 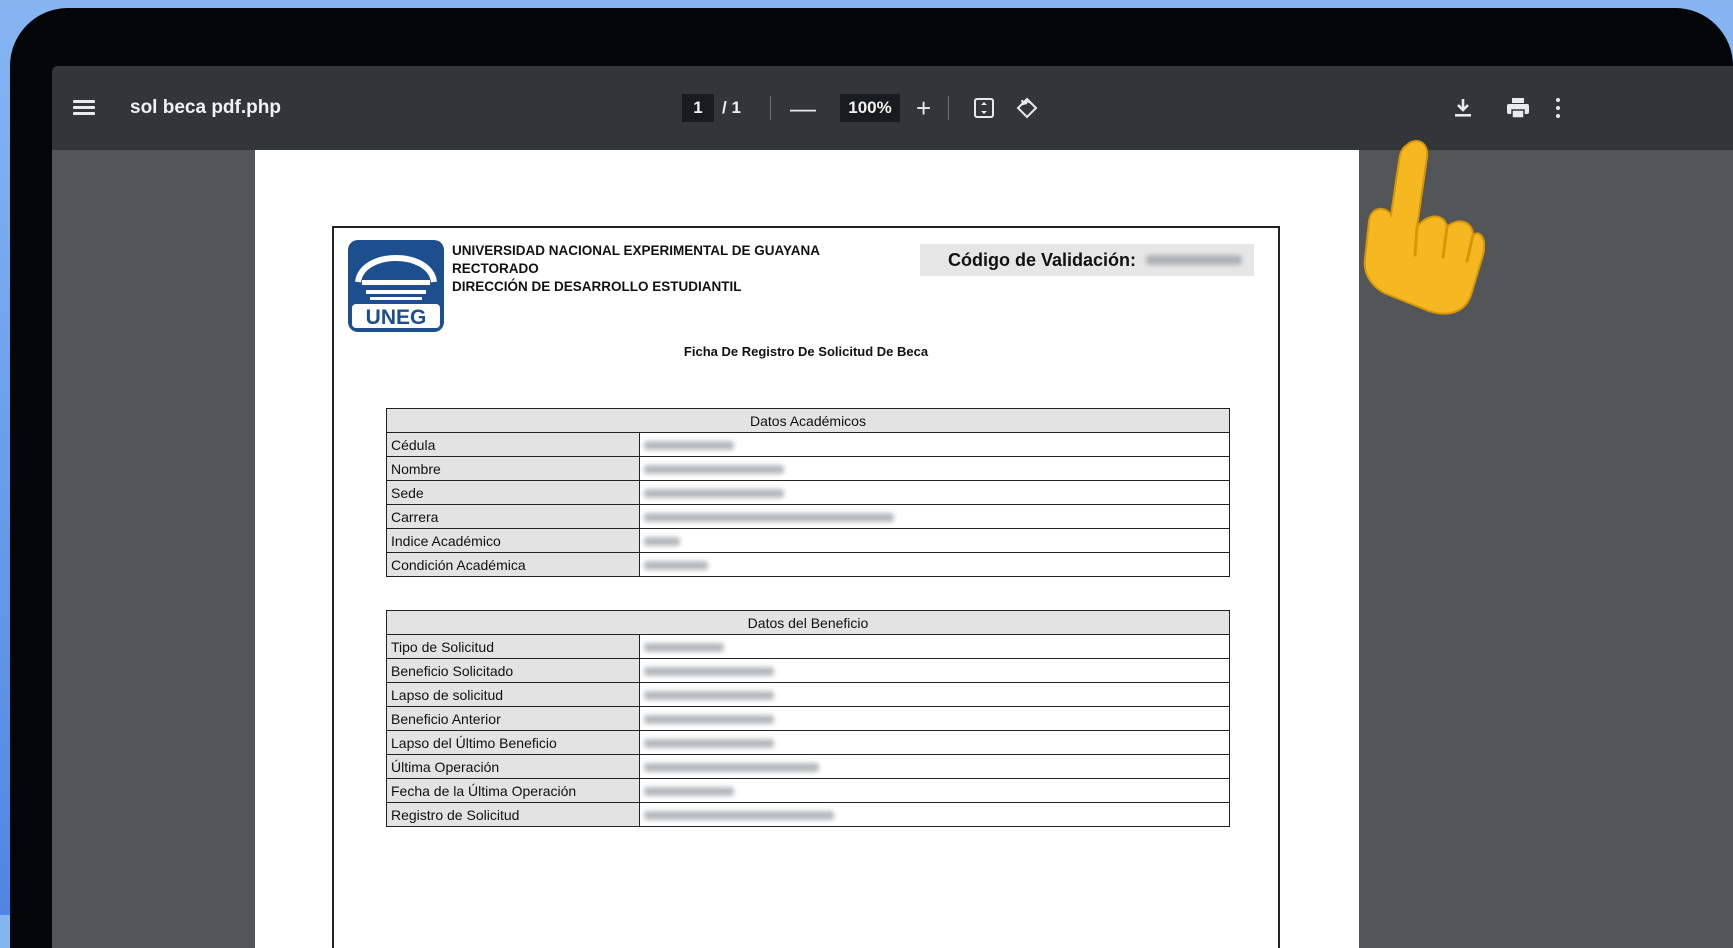 What do you see at coordinates (808, 622) in the screenshot?
I see `benefit-table-header: Datos del Beneficio` at bounding box center [808, 622].